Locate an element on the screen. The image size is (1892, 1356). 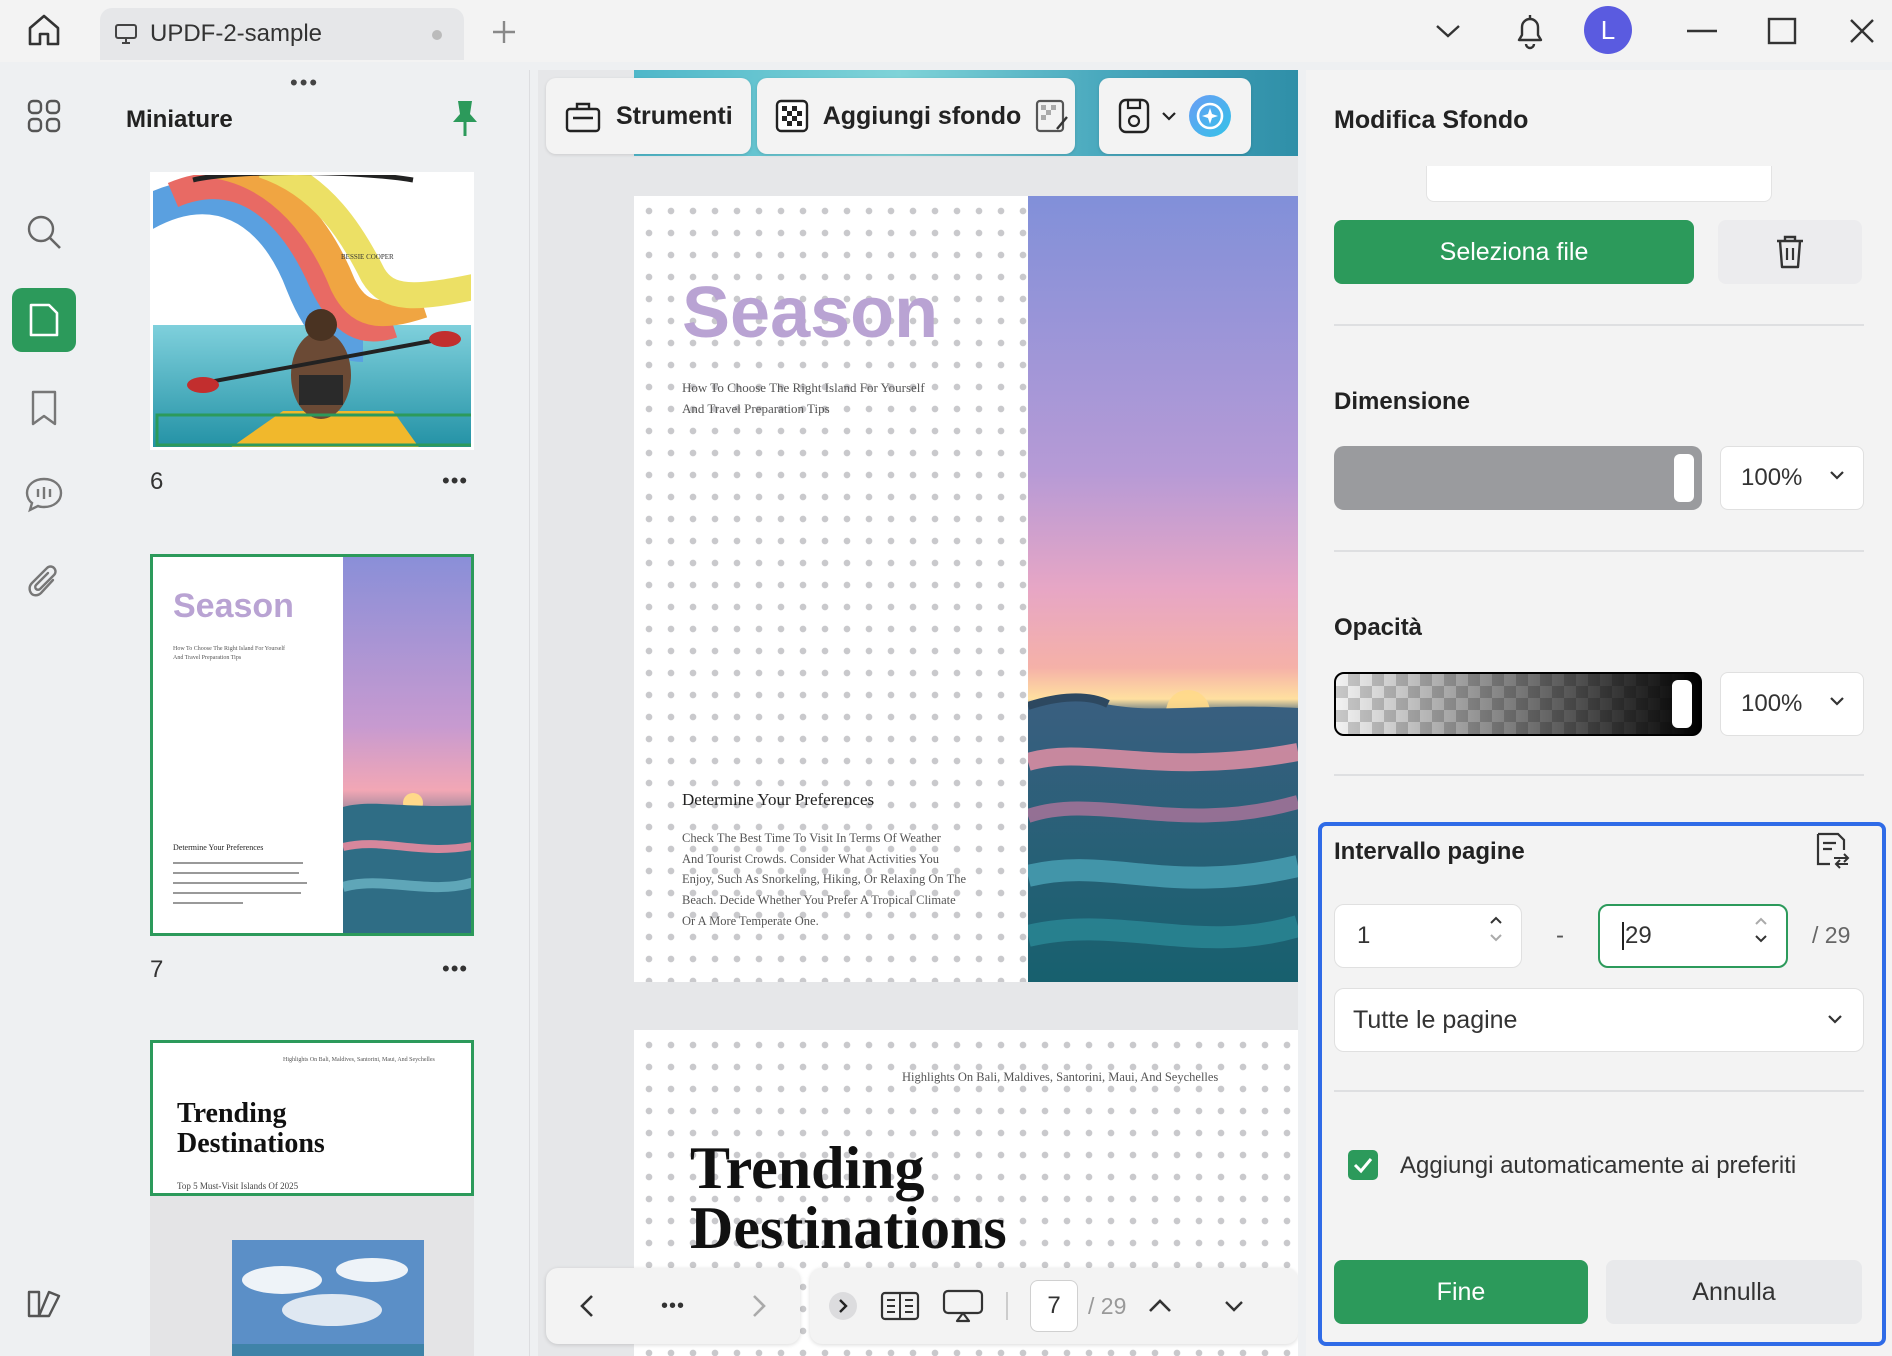
sidebar-toggle-icon is located at coordinates (44, 1304).